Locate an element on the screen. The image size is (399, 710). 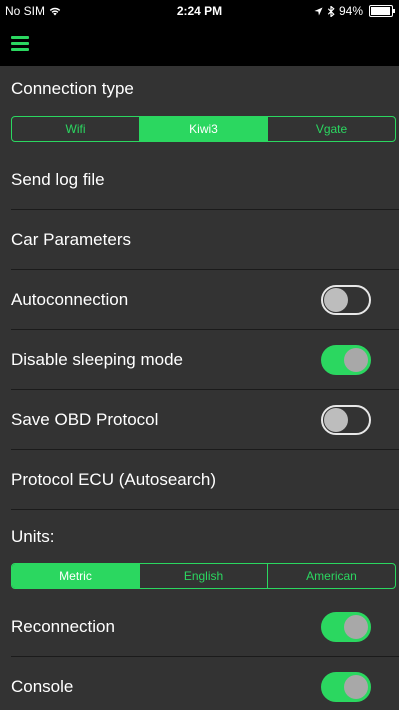
row-divider is located at coordinates (205, 509).